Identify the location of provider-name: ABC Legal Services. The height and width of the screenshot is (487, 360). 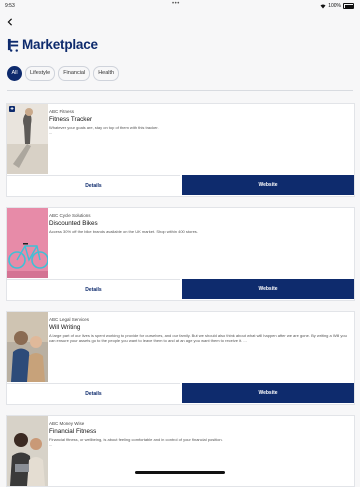
(69, 319).